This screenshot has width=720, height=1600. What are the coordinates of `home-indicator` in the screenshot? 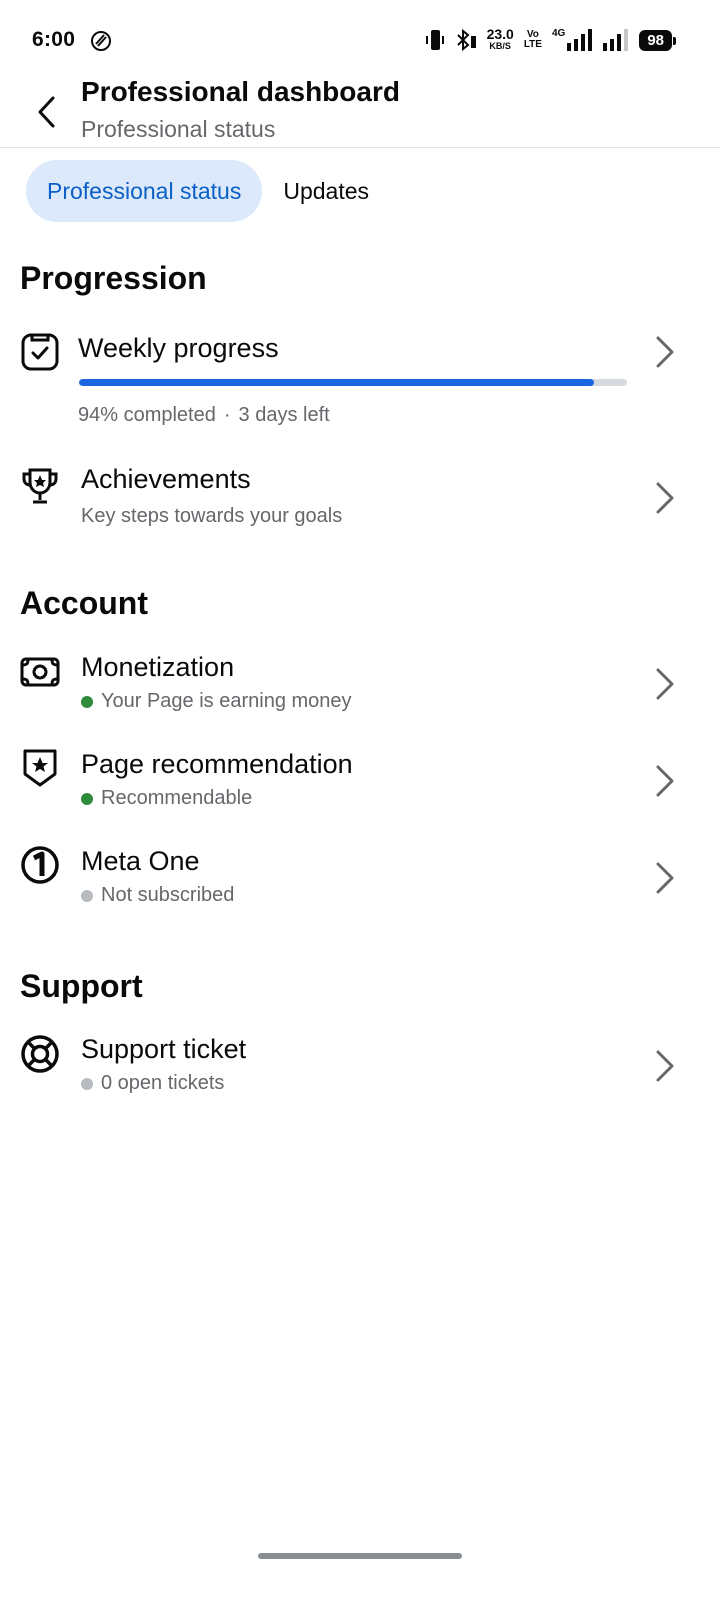 It's located at (360, 1556).